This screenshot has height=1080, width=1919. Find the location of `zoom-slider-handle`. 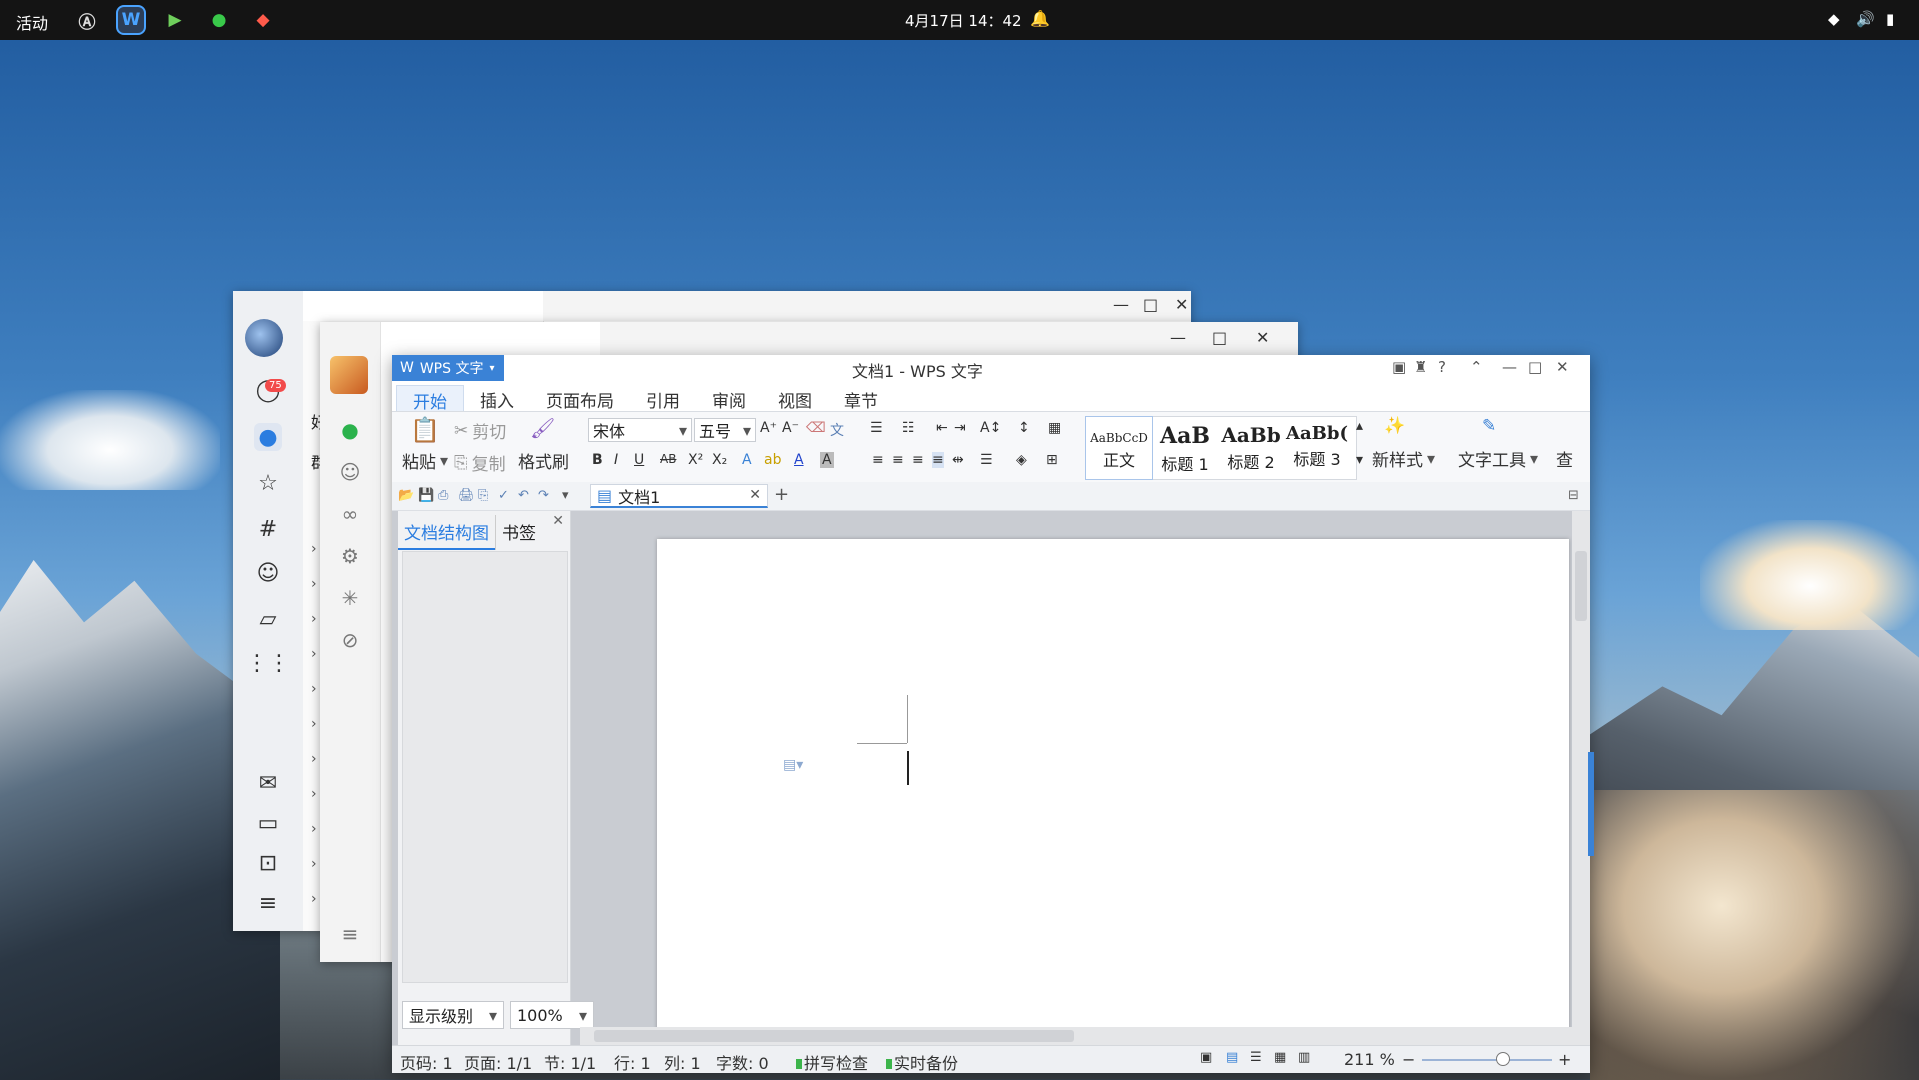

zoom-slider-handle is located at coordinates (1503, 1059).